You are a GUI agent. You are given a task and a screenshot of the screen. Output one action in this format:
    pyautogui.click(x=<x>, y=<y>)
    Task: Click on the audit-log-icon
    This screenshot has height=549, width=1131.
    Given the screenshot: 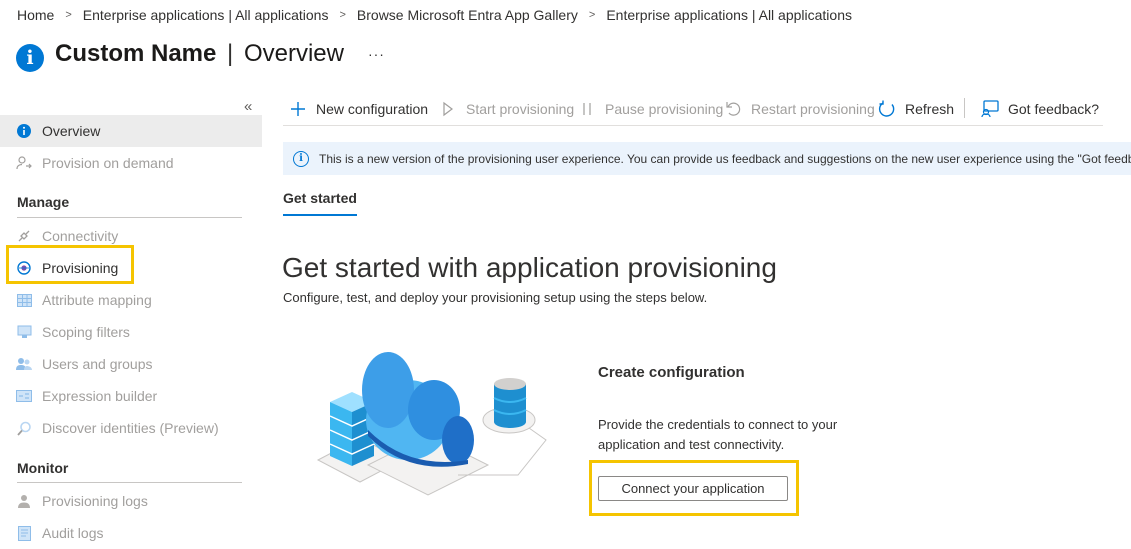 What is the action you would take?
    pyautogui.click(x=24, y=533)
    